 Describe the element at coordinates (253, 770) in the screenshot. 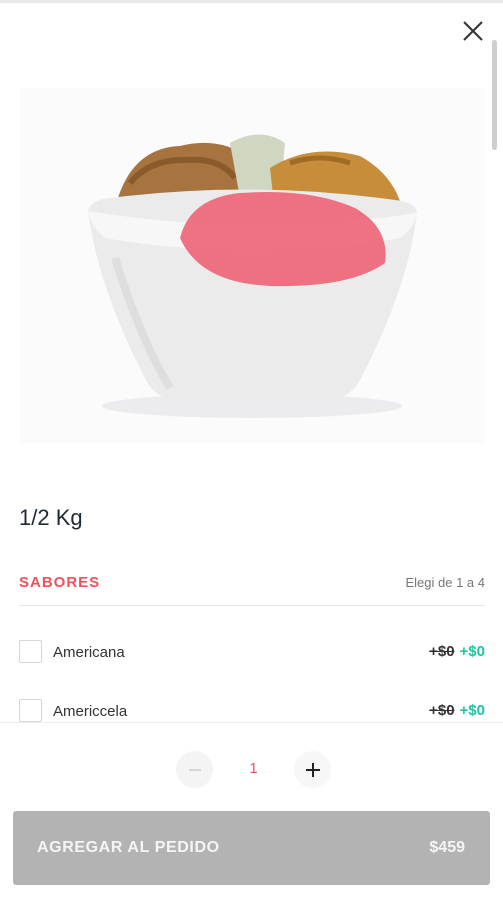

I see `quantity-stepper: 1` at that location.